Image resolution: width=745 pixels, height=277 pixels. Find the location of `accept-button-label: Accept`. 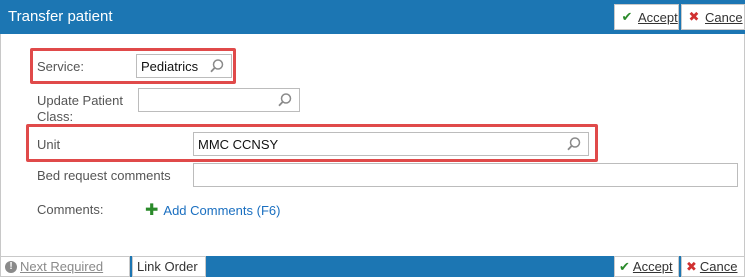

accept-button-label: Accept is located at coordinates (658, 17).